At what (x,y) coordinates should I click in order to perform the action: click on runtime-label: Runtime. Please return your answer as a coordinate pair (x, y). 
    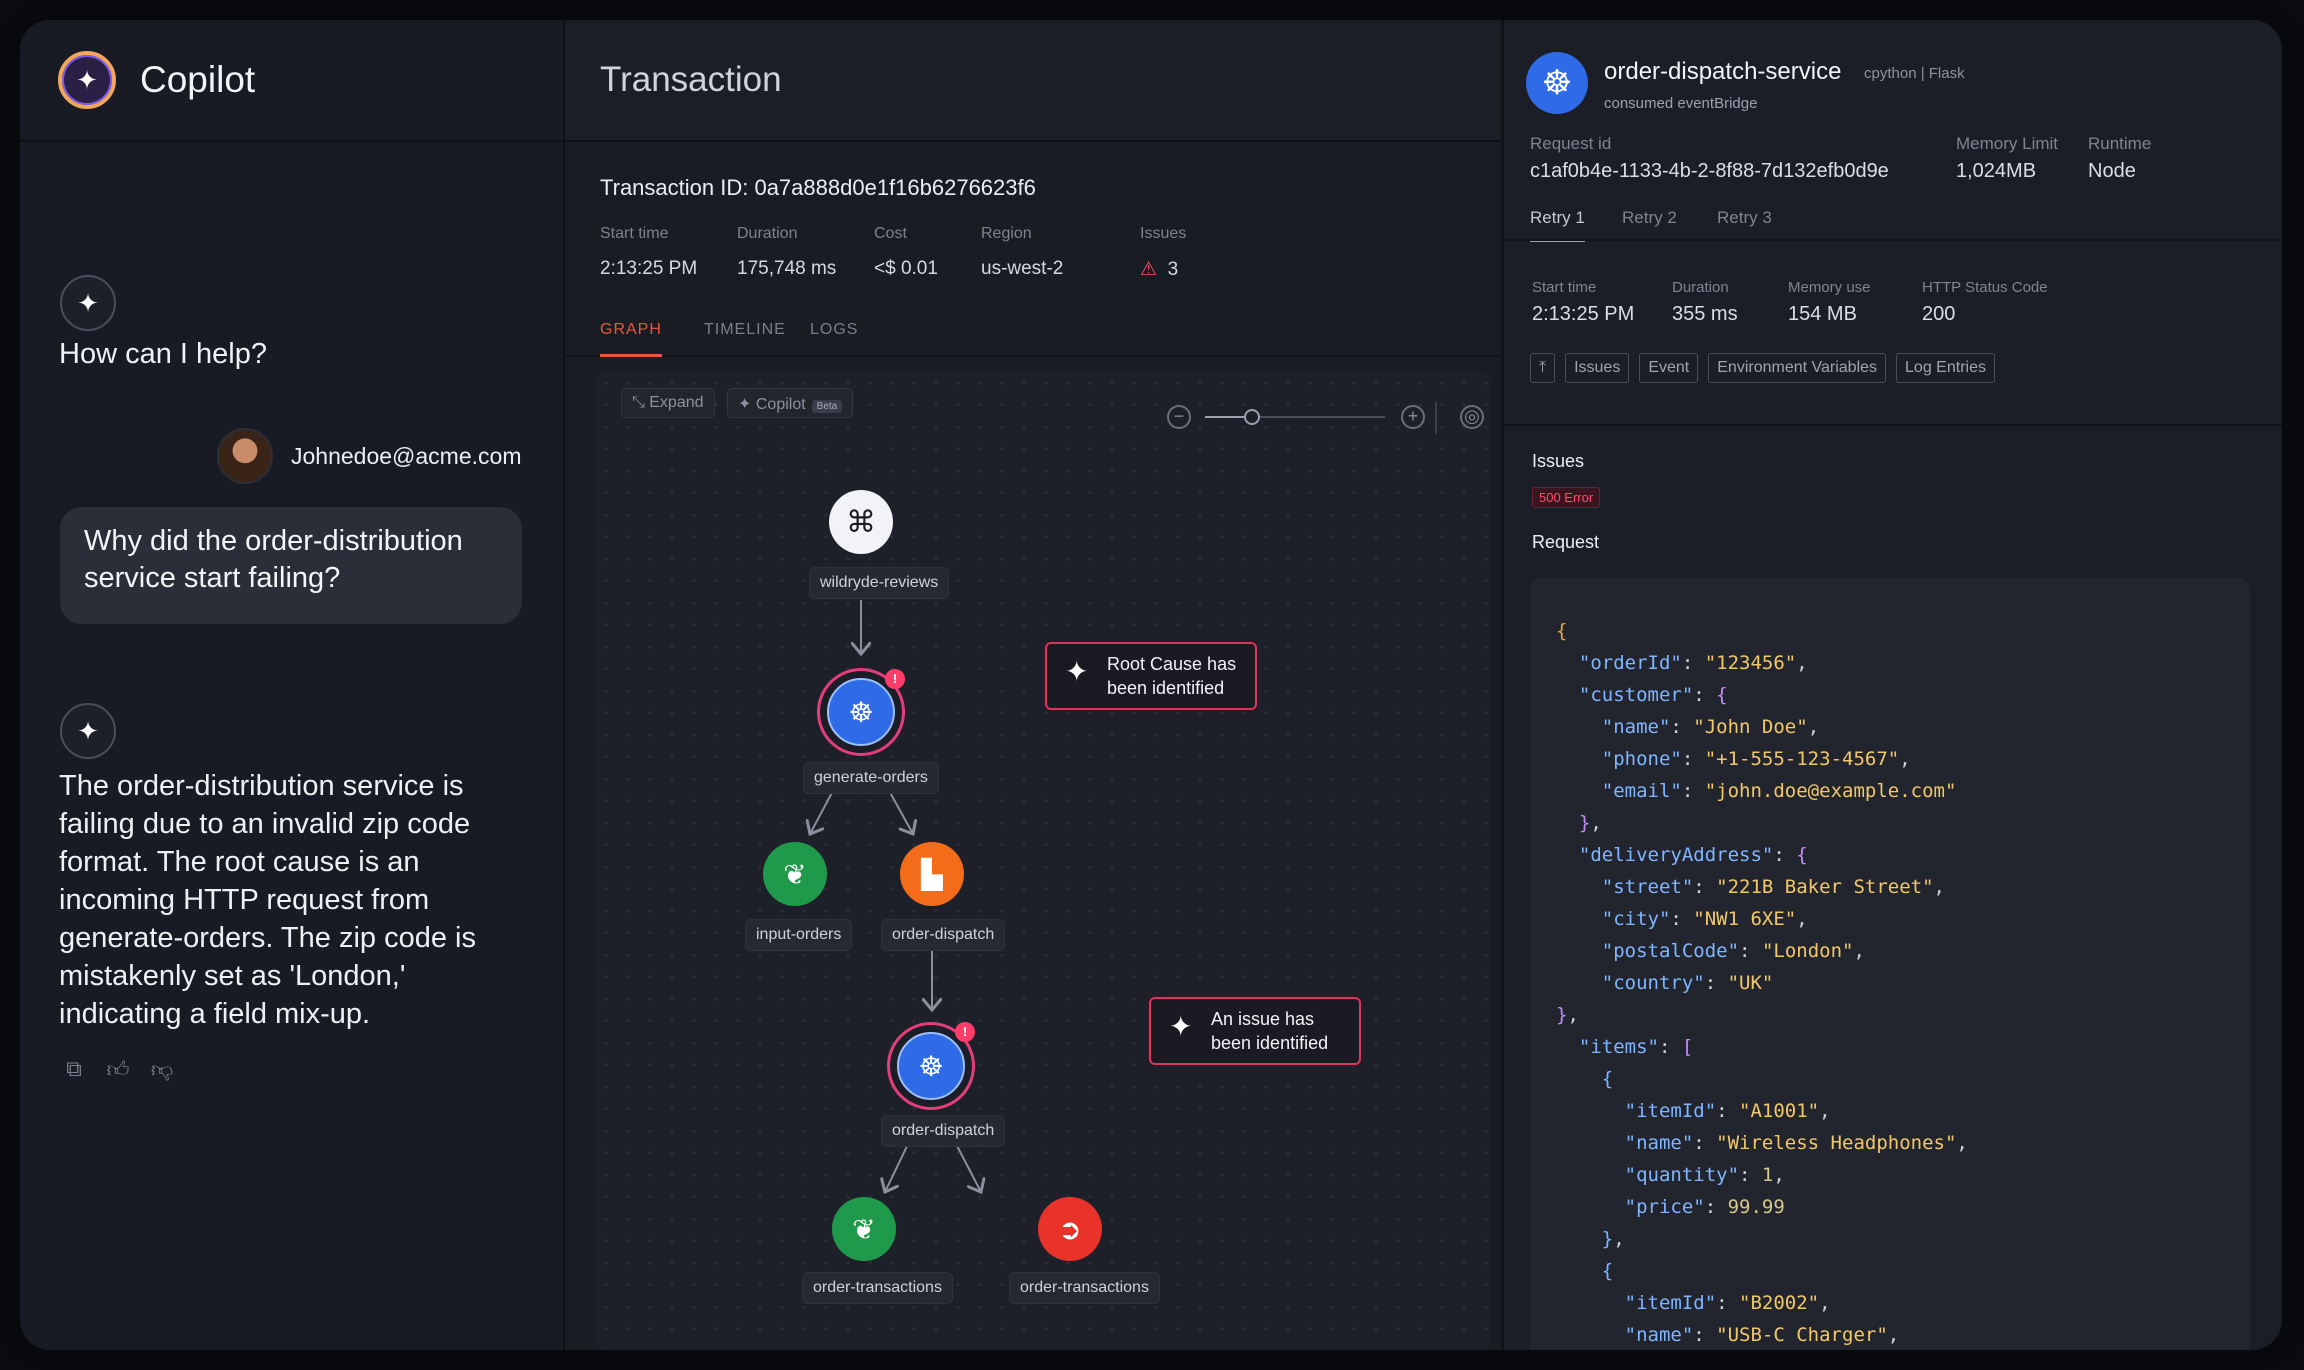
    Looking at the image, I should click on (2120, 143).